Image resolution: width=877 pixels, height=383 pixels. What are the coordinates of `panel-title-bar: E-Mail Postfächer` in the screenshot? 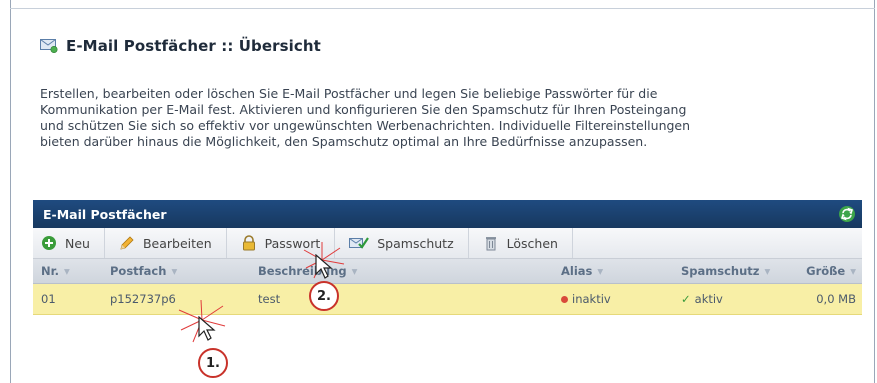 It's located at (447, 214).